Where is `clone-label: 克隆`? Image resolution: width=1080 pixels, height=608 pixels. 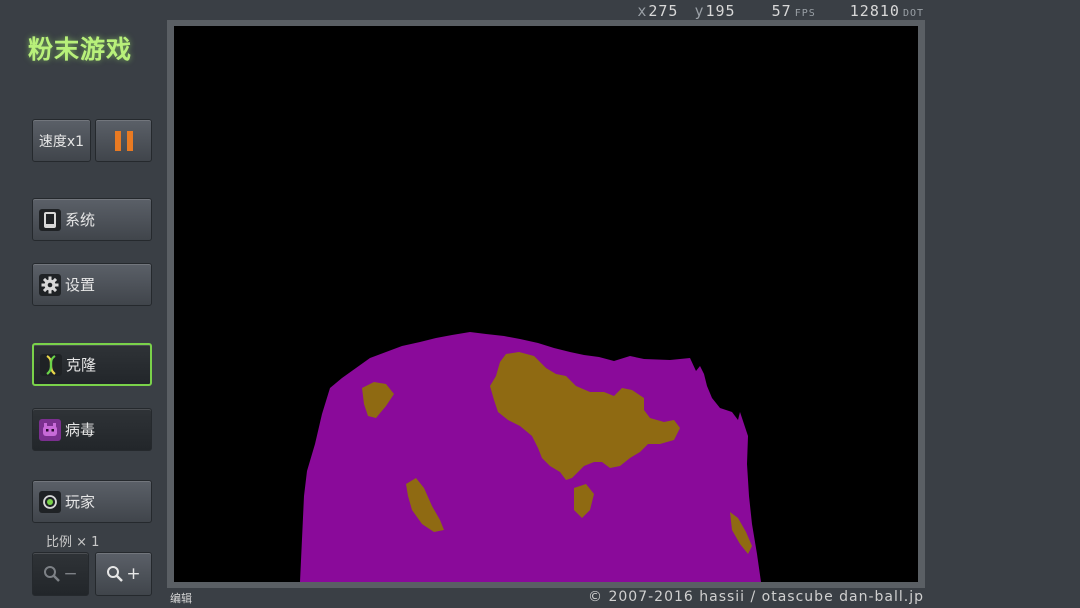
clone-label: 克隆 is located at coordinates (81, 365).